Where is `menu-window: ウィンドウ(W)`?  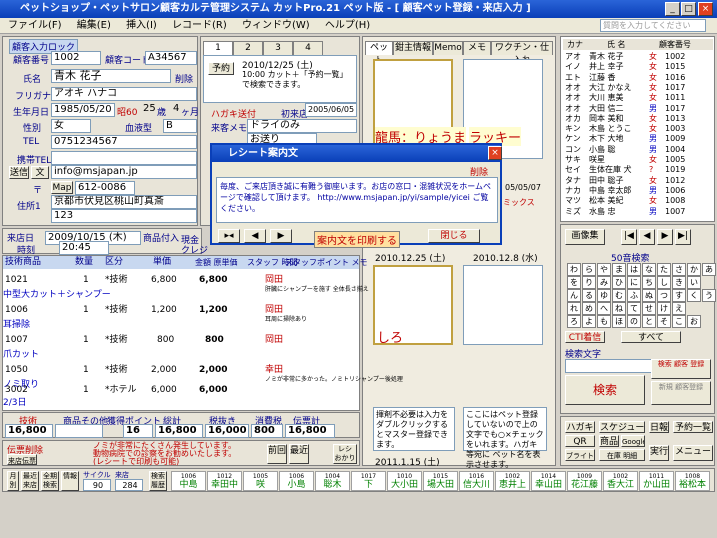 menu-window: ウィンドウ(W) is located at coordinates (276, 25).